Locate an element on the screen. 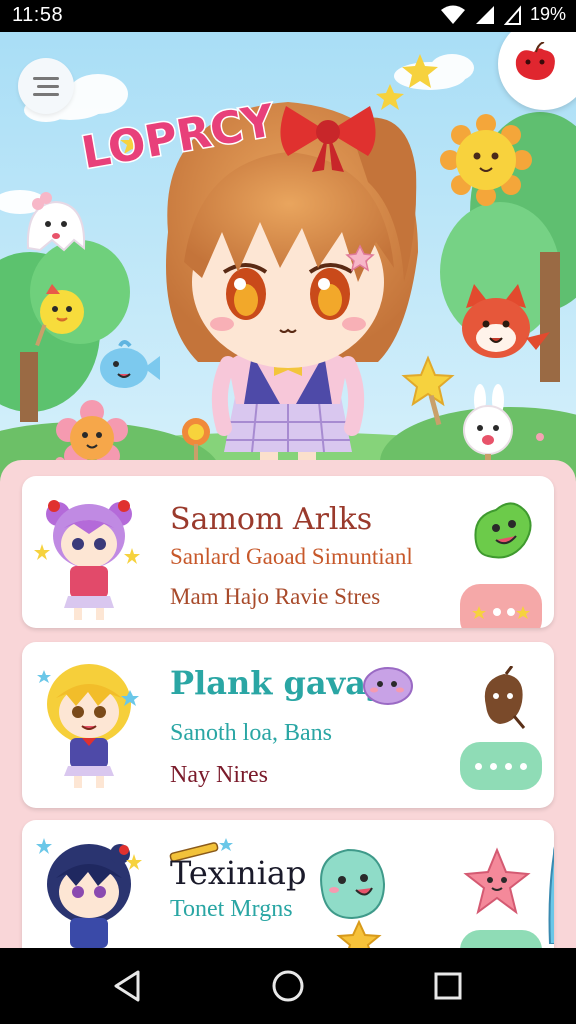 The image size is (576, 1024). menu-button is located at coordinates (46, 86).